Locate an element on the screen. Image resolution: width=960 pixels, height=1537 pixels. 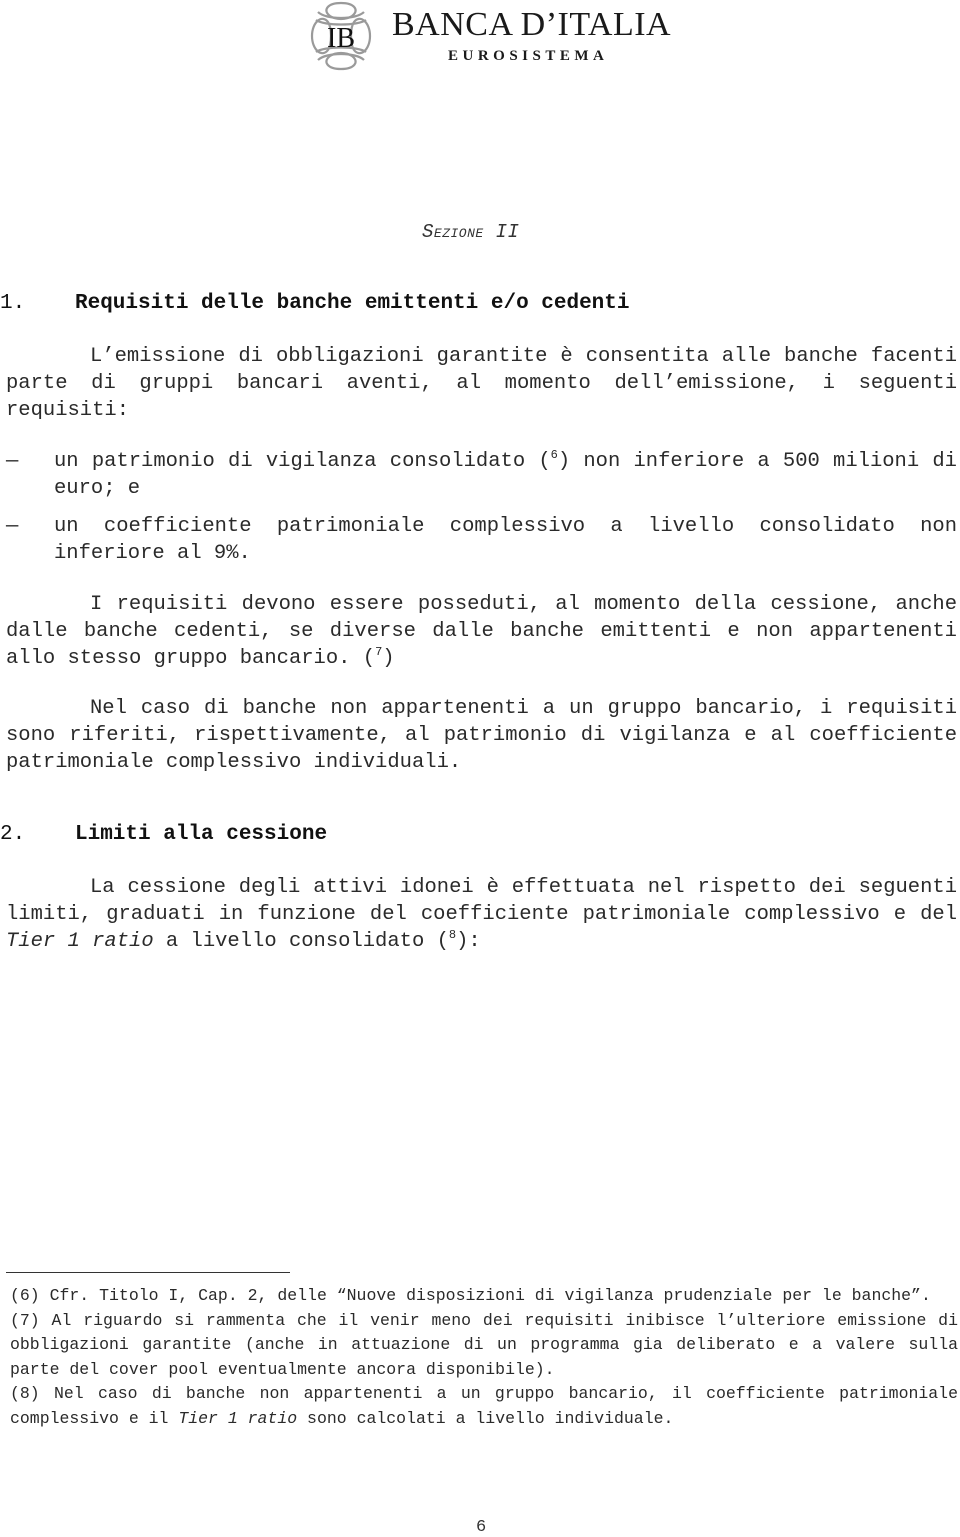
logo-monogram: IB is located at coordinates (341, 38).